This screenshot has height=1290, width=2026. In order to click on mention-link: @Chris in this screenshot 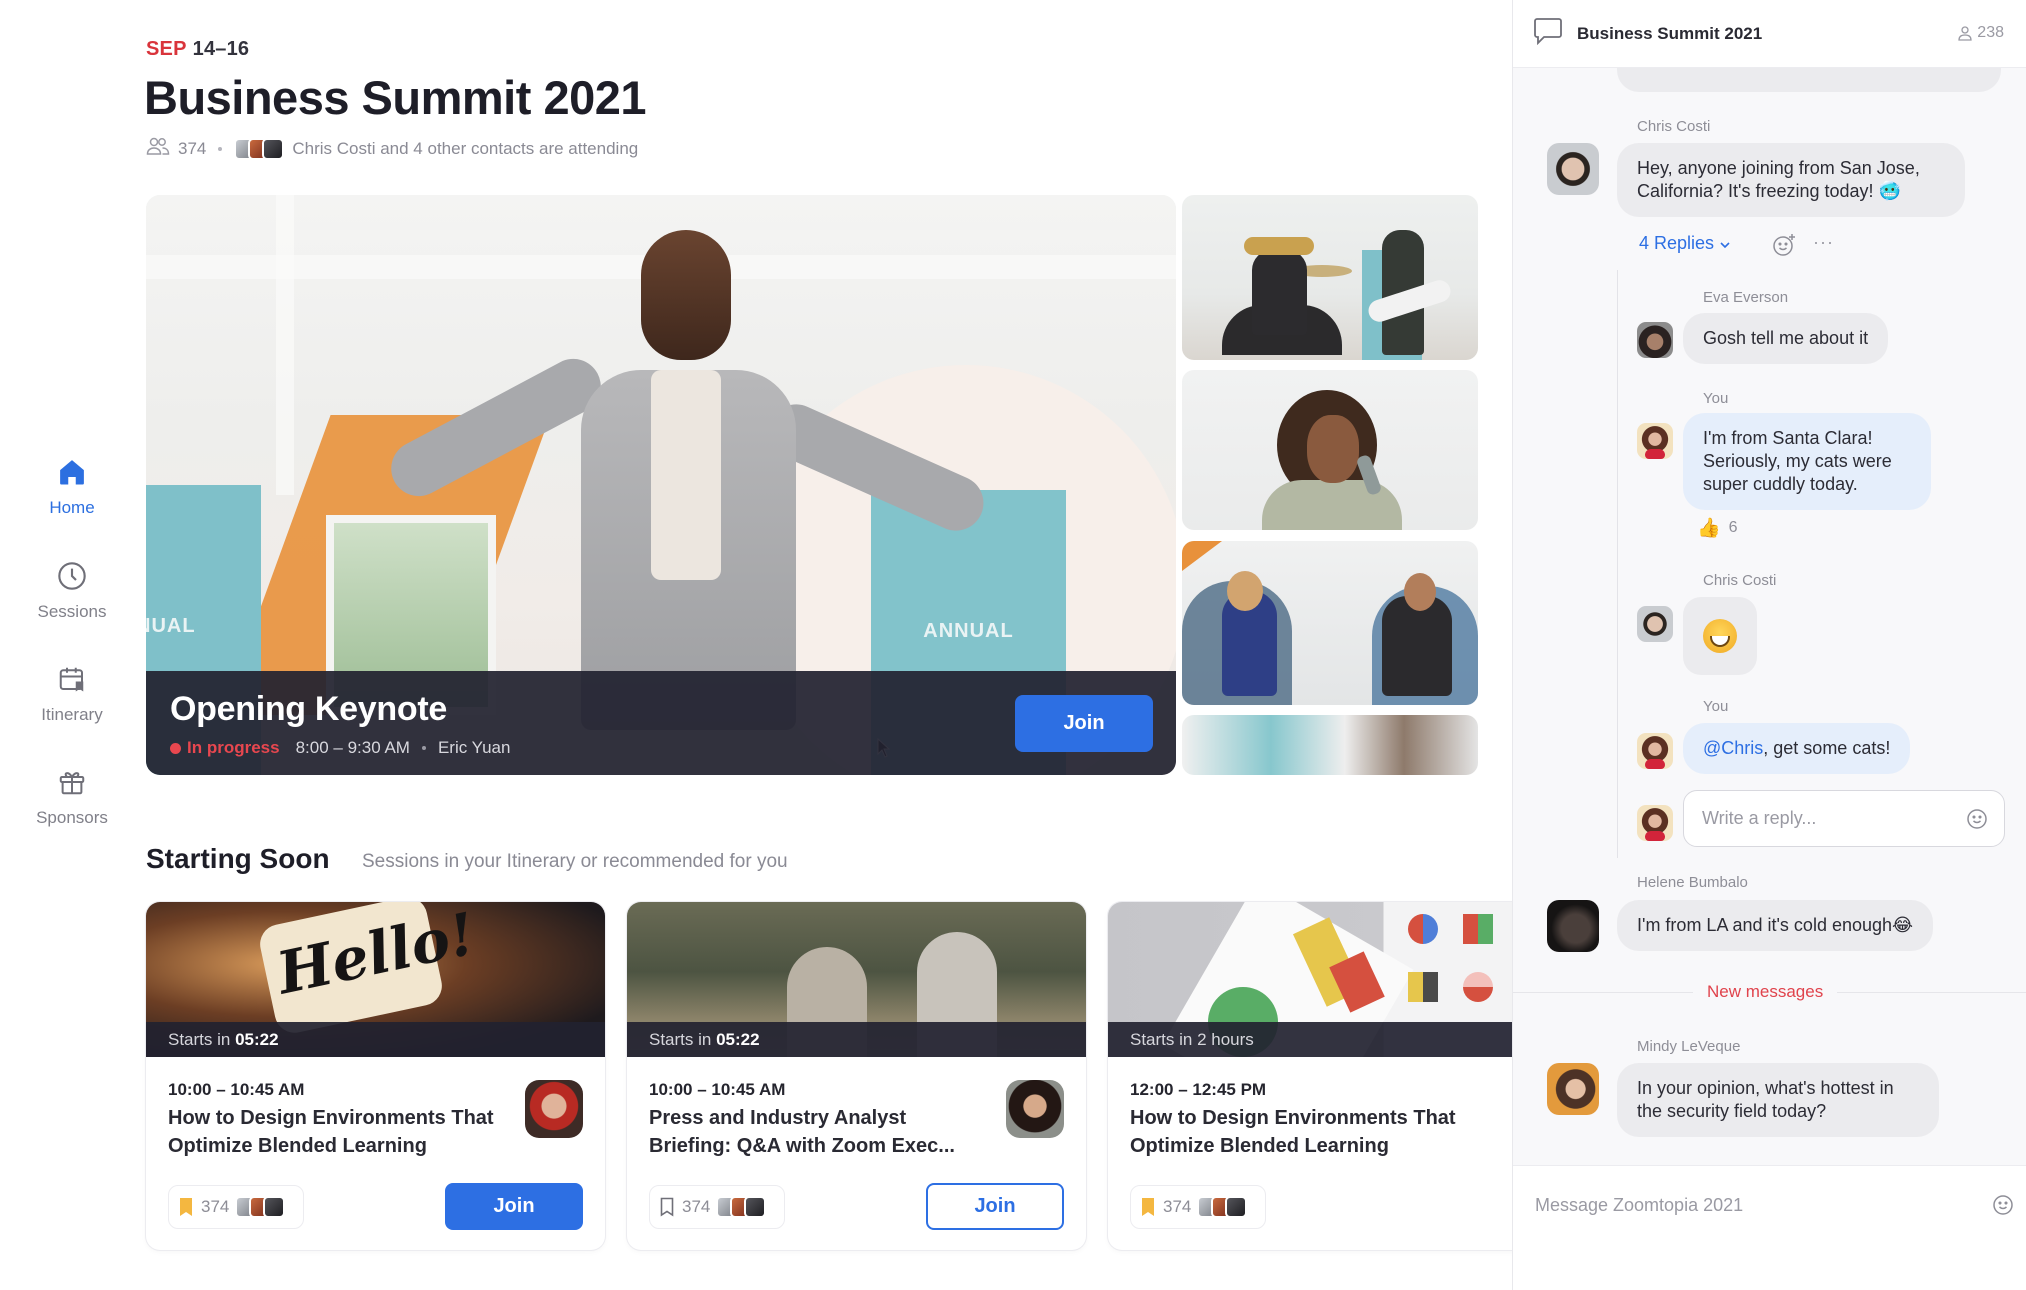, I will do `click(1733, 748)`.